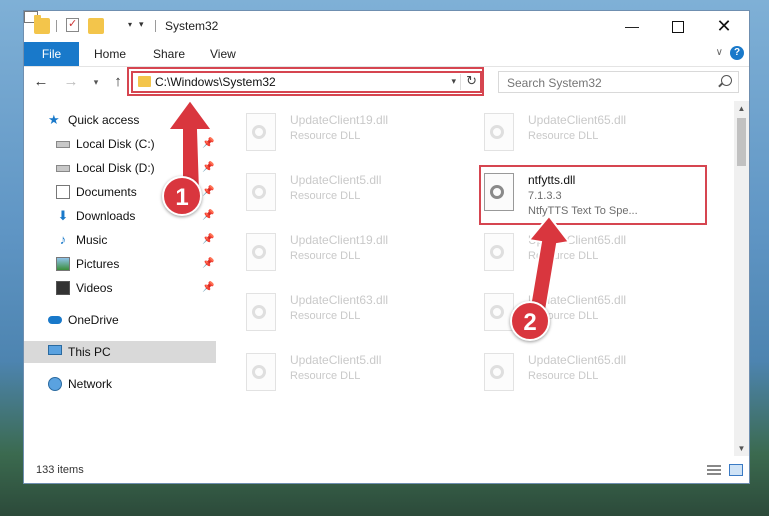 The width and height of the screenshot is (769, 516). Describe the element at coordinates (89, 352) in the screenshot. I see `sidebar-item-label: This PC` at that location.